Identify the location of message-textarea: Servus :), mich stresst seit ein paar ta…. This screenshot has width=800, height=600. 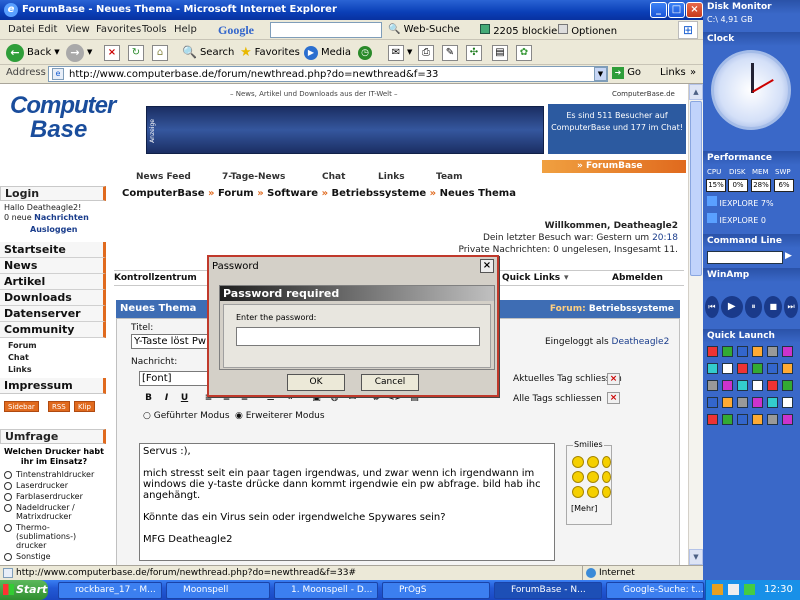
(347, 502).